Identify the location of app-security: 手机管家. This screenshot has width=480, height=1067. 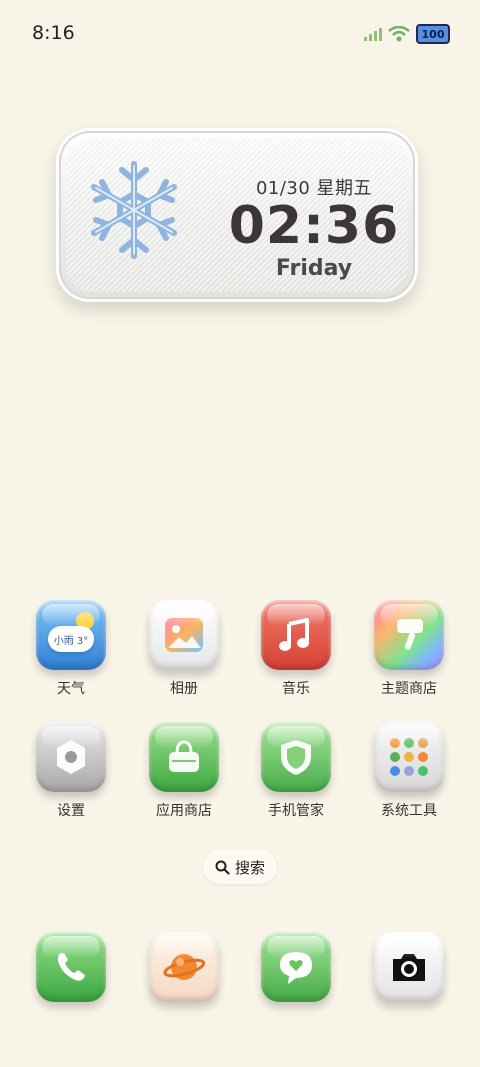
(296, 771).